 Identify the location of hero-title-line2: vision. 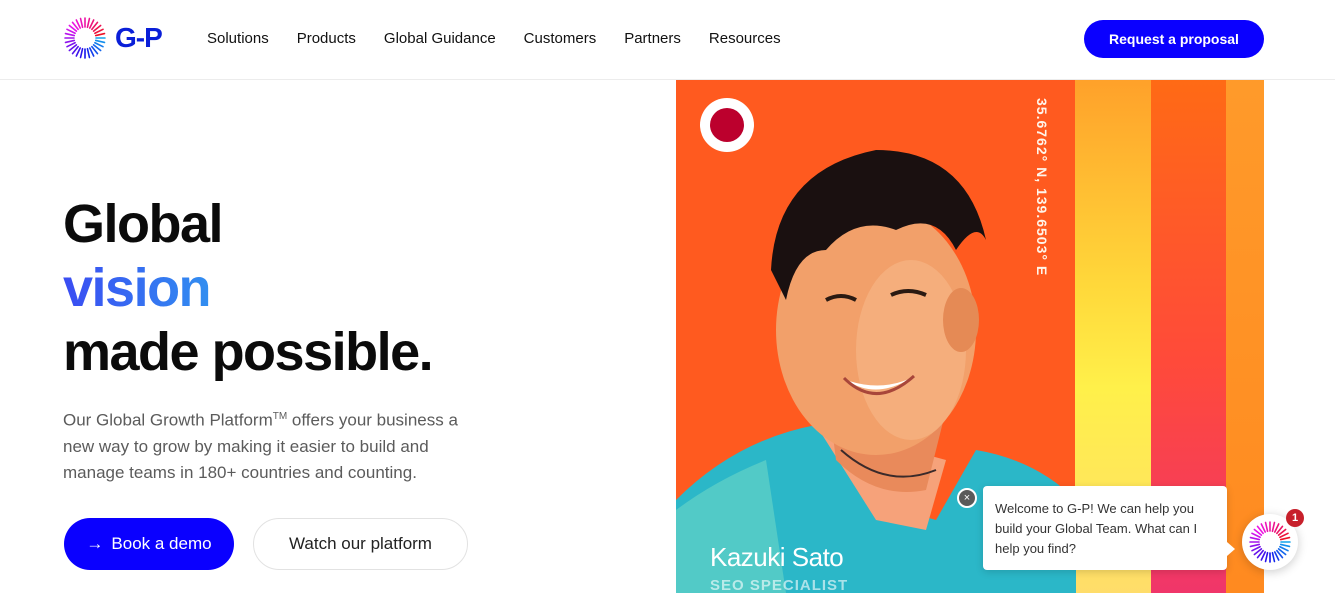
(247, 288).